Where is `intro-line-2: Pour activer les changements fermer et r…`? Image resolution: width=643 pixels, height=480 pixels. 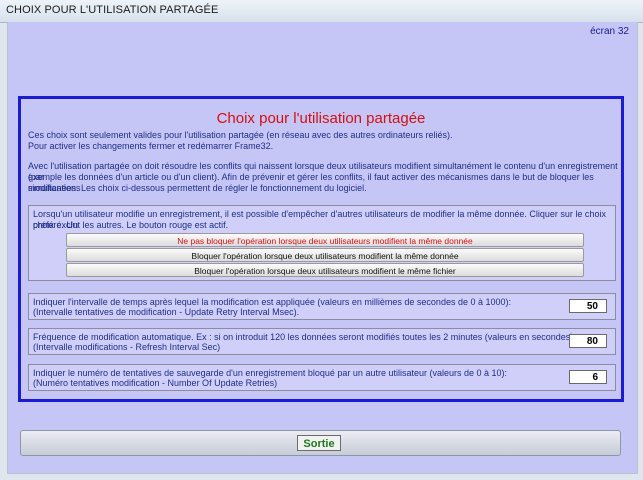 intro-line-2: Pour activer les changements fermer et r… is located at coordinates (151, 146).